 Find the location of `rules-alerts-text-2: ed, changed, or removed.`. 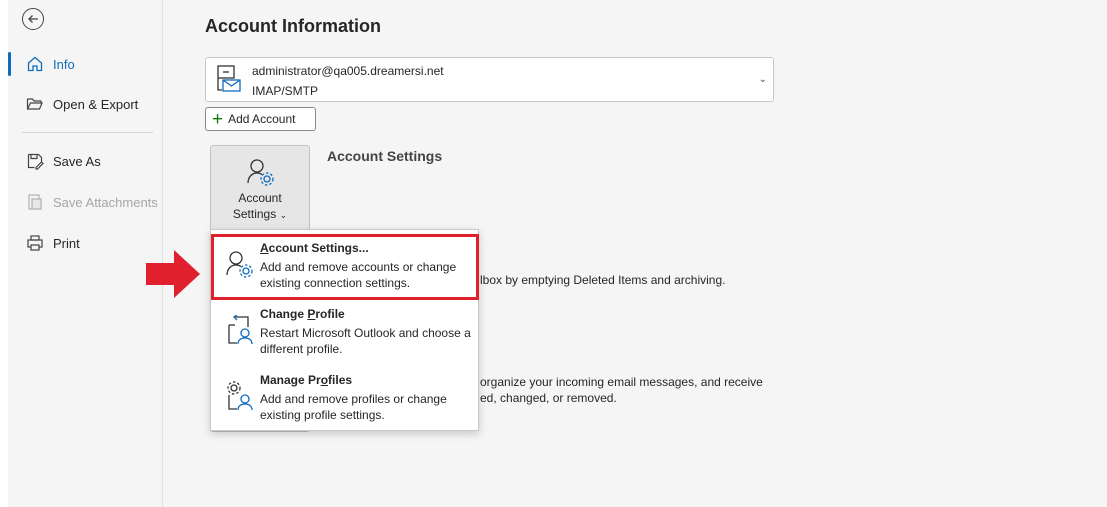

rules-alerts-text-2: ed, changed, or removed. is located at coordinates (548, 398).